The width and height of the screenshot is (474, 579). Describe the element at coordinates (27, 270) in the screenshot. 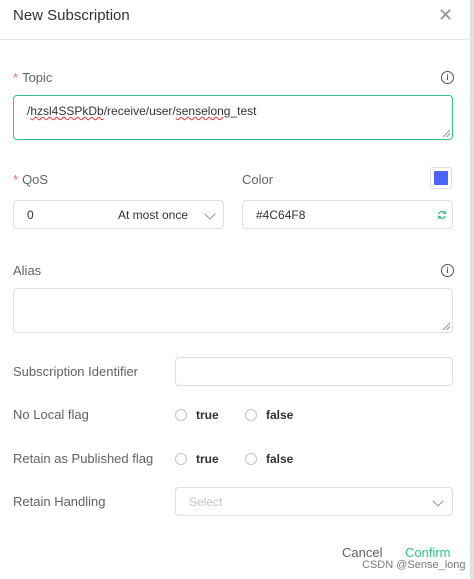

I see `alias-label: Alias` at that location.